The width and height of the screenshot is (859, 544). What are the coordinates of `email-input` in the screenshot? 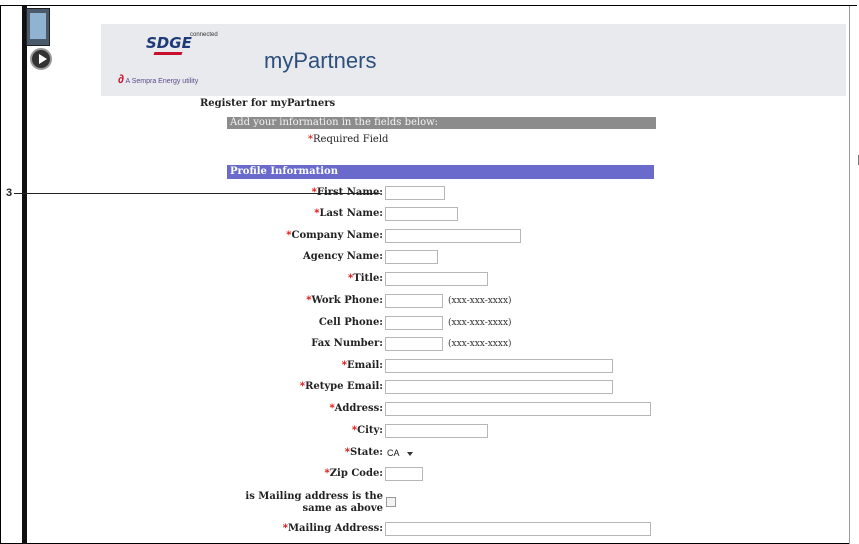 It's located at (499, 366).